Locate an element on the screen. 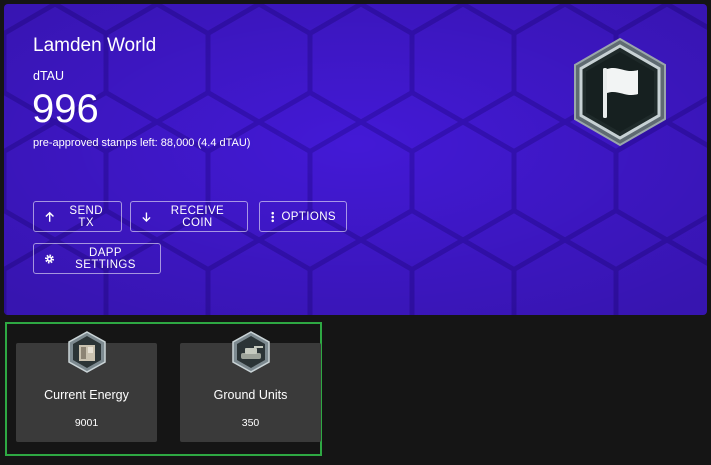  options-button: OPTIONS is located at coordinates (303, 216).